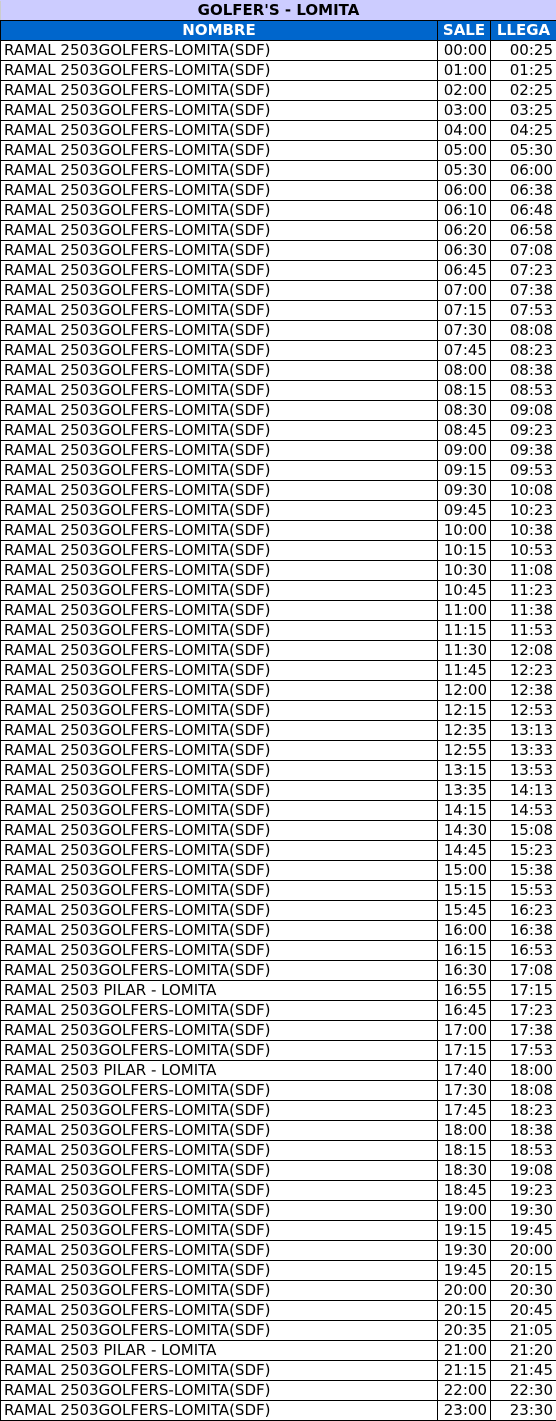 This screenshot has height=1421, width=556. Describe the element at coordinates (464, 890) in the screenshot. I see `depart-time-cell: 15:15` at that location.